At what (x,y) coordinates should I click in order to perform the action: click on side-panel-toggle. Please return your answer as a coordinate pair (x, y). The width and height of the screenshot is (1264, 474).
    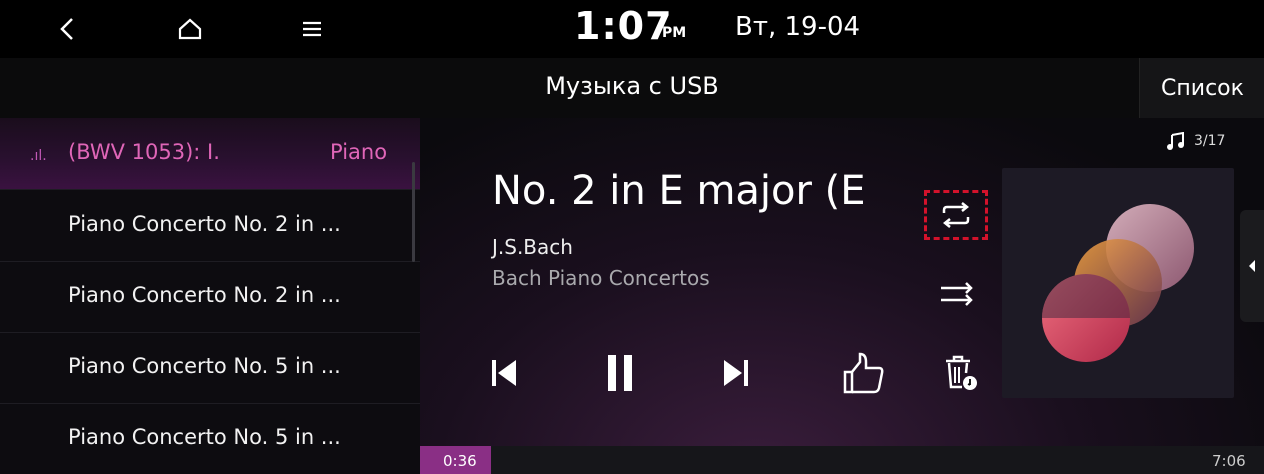
    Looking at the image, I should click on (1252, 266).